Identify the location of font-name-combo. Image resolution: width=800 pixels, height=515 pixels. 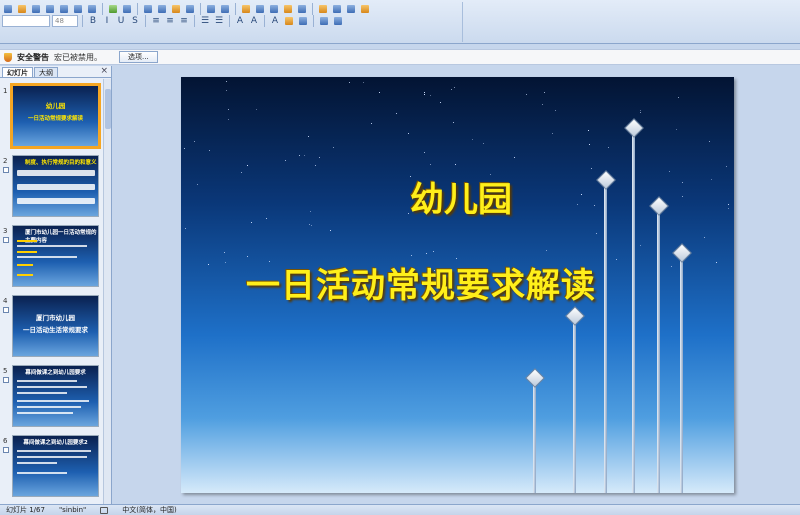
(26, 21).